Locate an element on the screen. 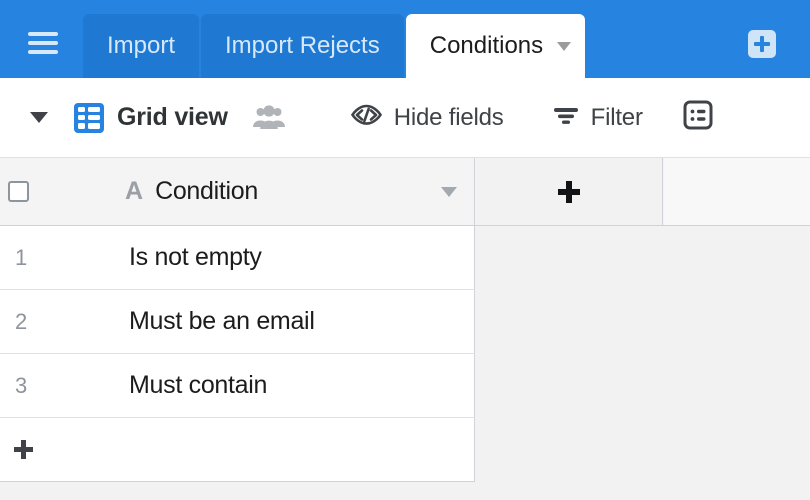  hamburger-menu-icon is located at coordinates (43, 43).